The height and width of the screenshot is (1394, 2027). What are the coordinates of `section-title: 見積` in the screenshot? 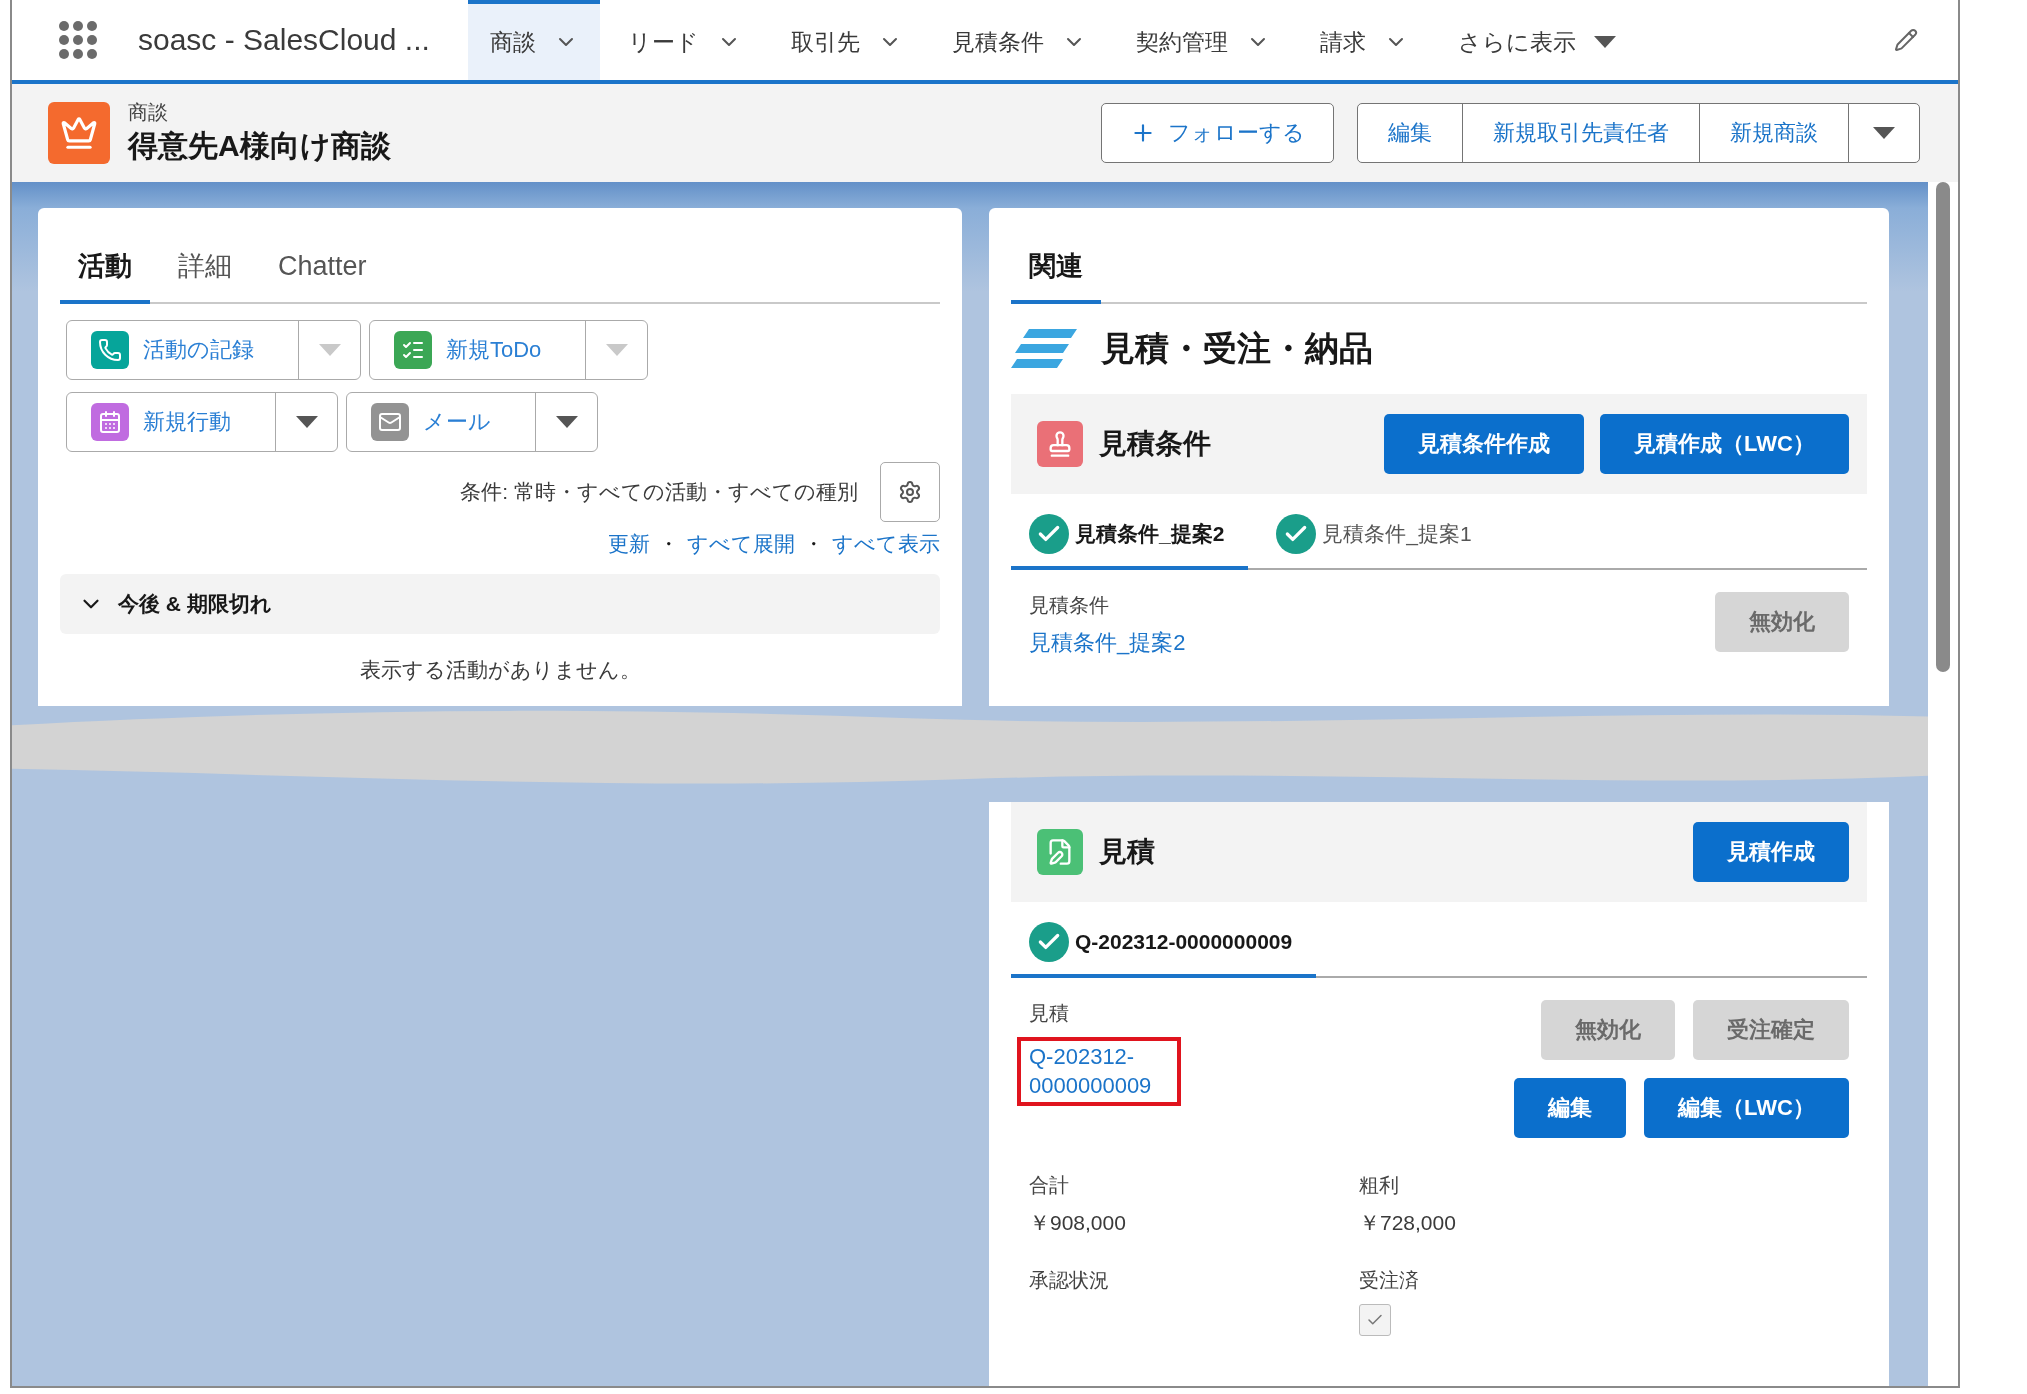 It's located at (1127, 852).